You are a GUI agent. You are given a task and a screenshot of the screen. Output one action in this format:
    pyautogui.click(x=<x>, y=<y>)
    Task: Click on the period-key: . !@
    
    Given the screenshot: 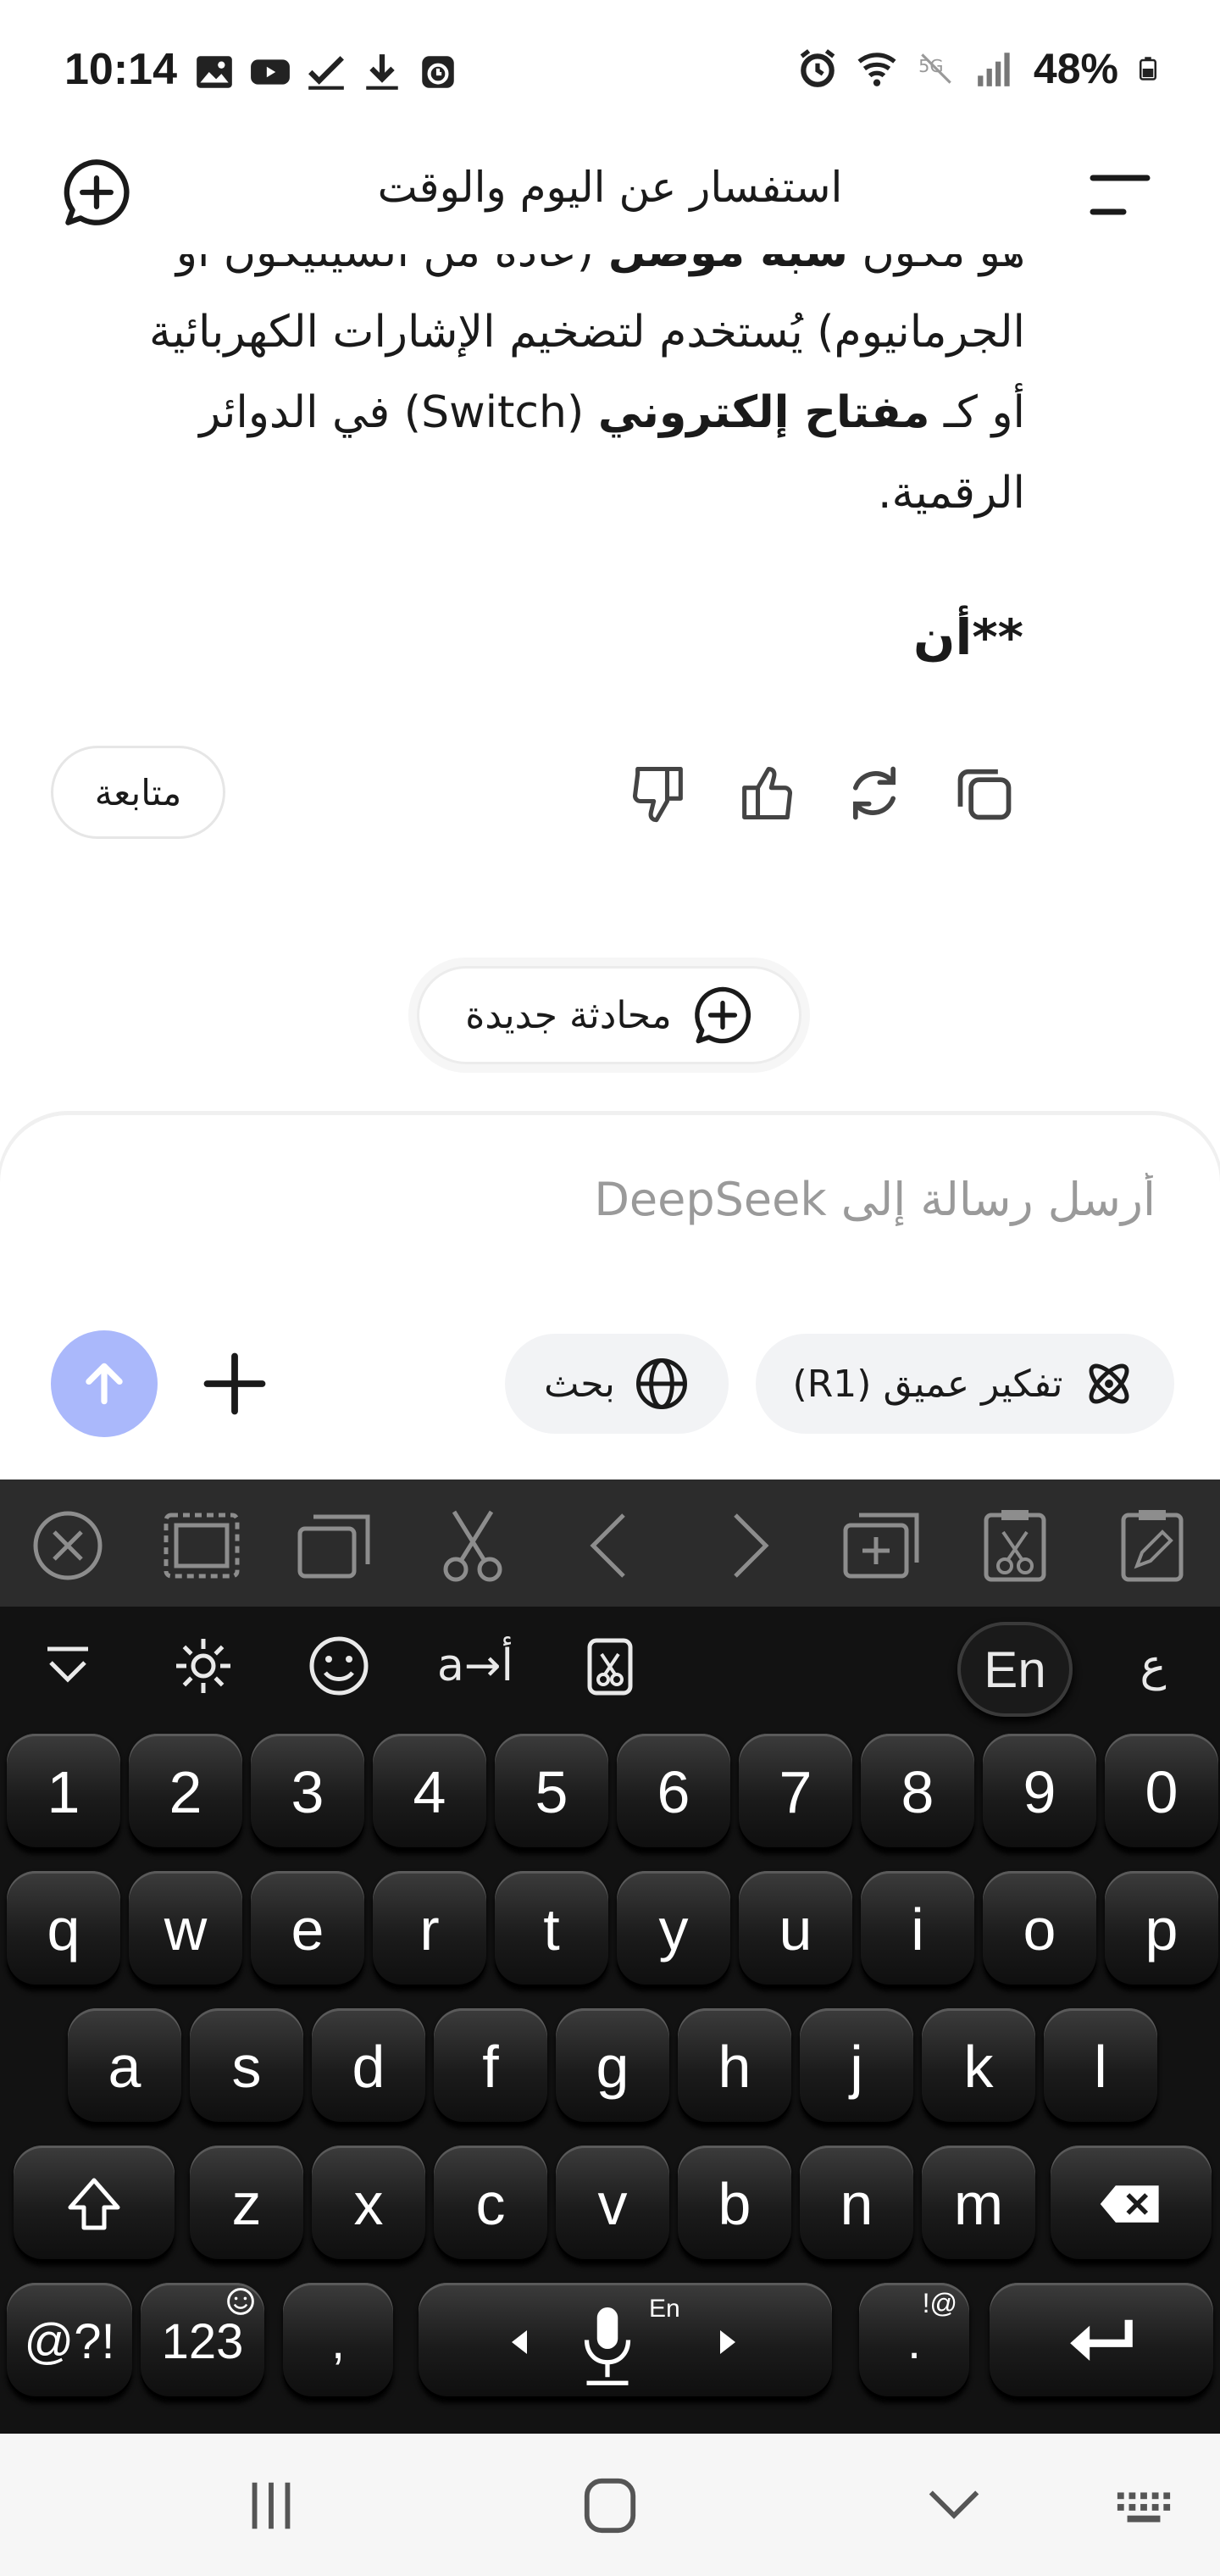 What is the action you would take?
    pyautogui.click(x=914, y=2341)
    